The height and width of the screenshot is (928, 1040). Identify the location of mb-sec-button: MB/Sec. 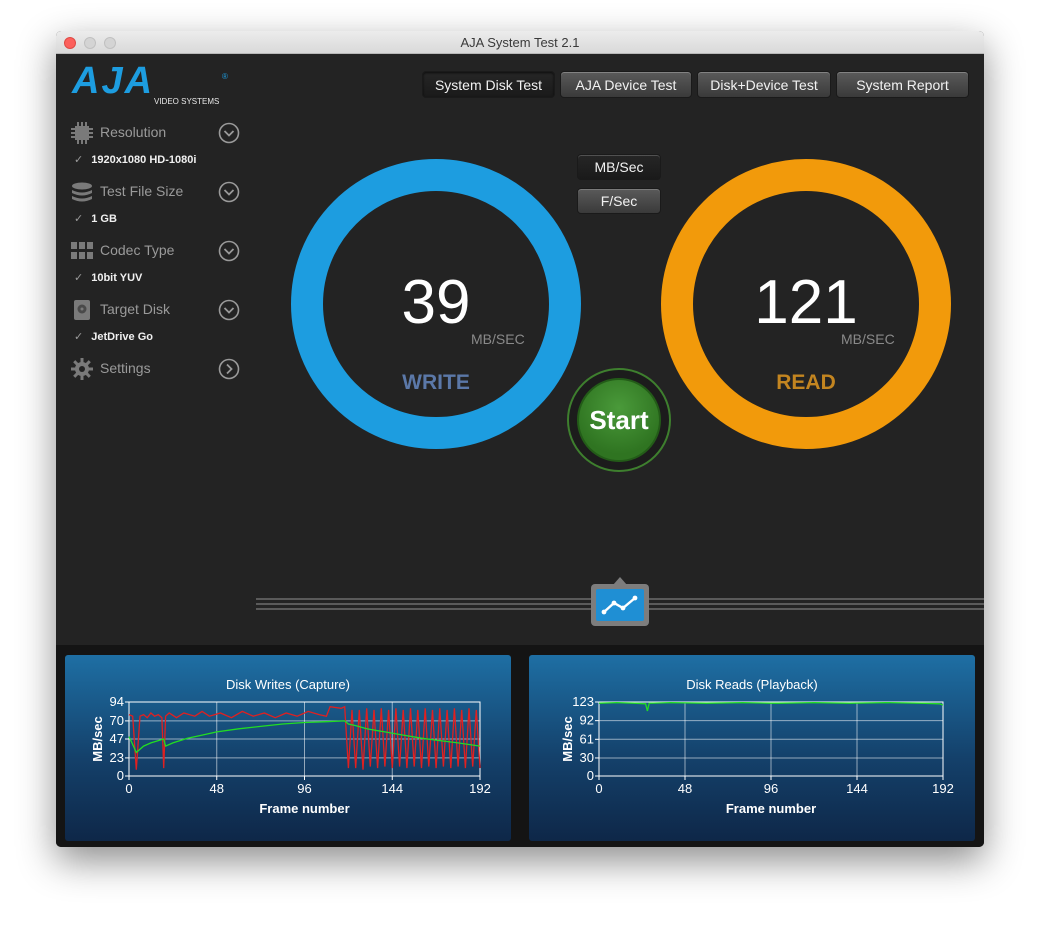
(619, 167).